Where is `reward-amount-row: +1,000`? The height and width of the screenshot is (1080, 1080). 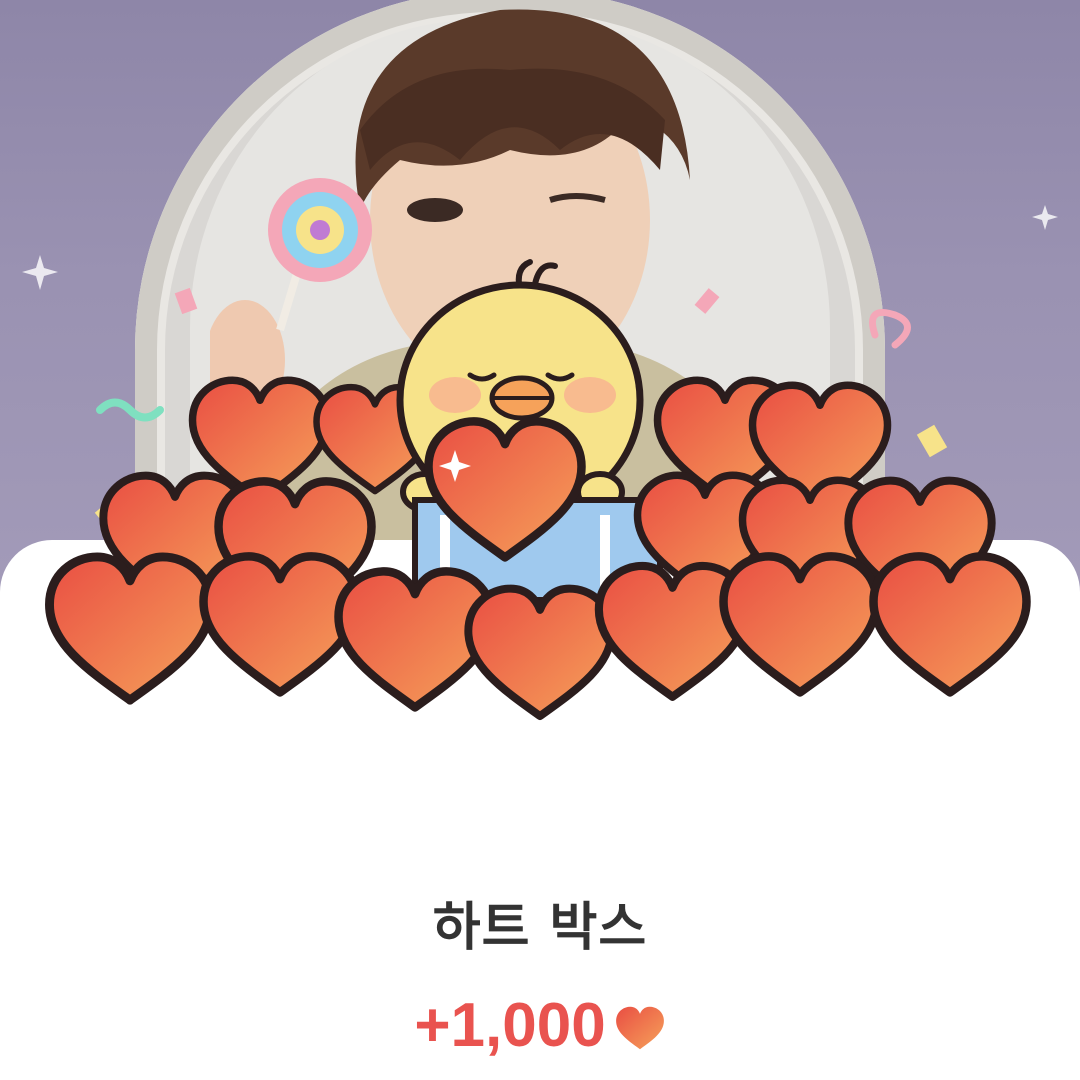 reward-amount-row: +1,000 is located at coordinates (540, 1025).